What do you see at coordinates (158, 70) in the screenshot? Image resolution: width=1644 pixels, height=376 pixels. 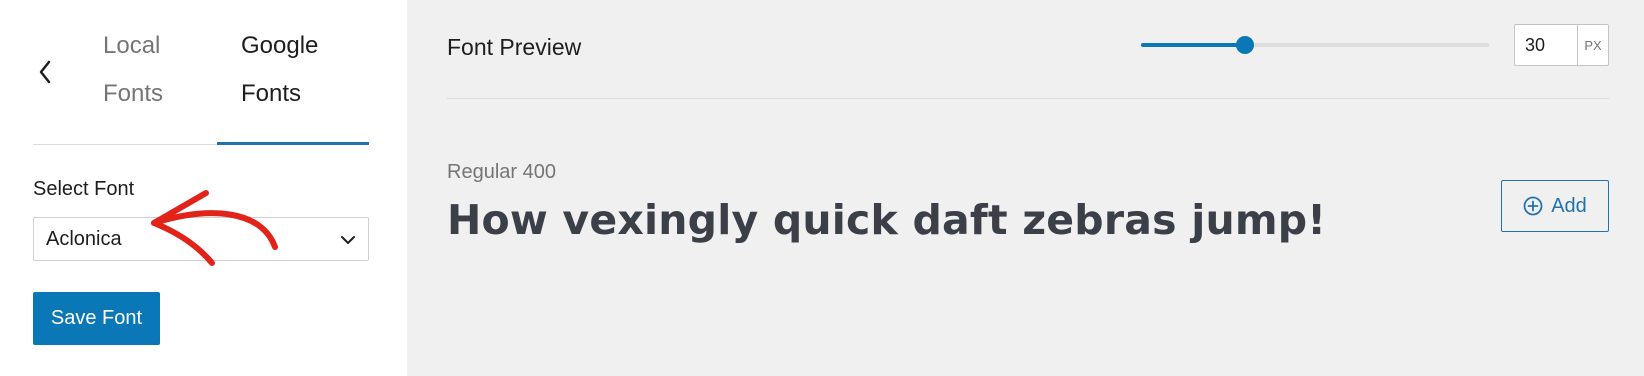 I see `tab-local-fonts: Local Fonts` at bounding box center [158, 70].